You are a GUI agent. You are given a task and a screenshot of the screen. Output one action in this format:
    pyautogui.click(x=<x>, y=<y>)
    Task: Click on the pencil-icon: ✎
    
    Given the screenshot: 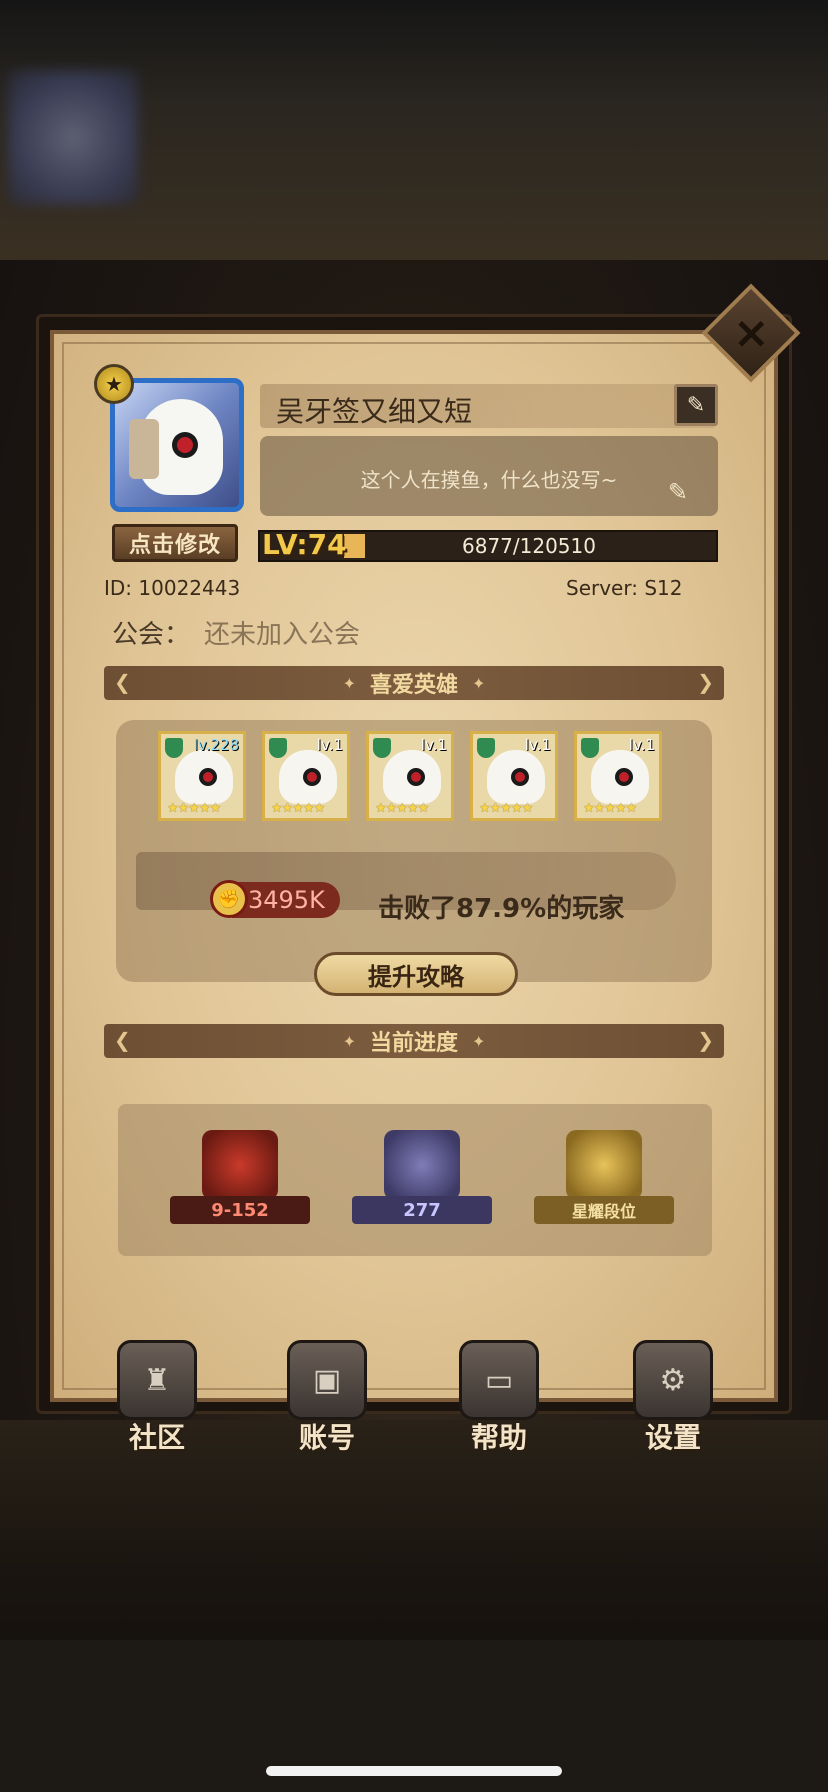 What is the action you would take?
    pyautogui.click(x=696, y=405)
    